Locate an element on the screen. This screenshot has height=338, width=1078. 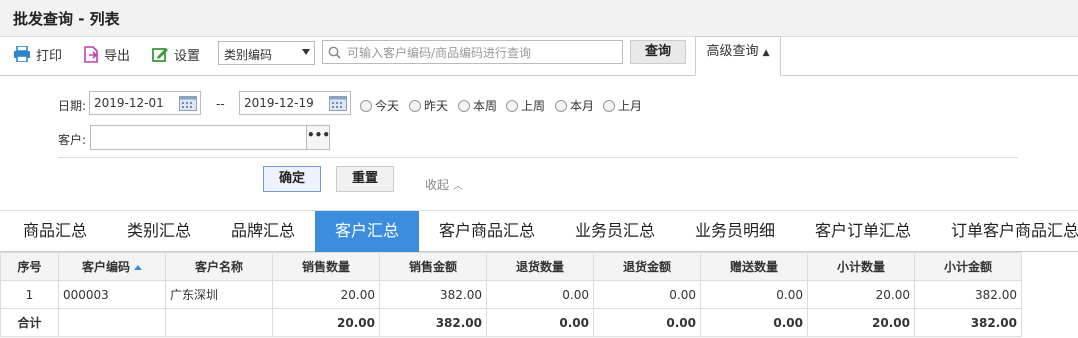
caret-up-icon: ▲ is located at coordinates (766, 53).